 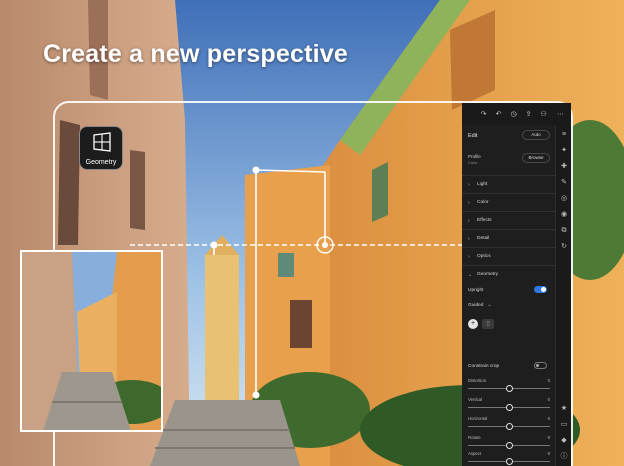 I want to click on slider-label: Vertical, so click(x=475, y=399).